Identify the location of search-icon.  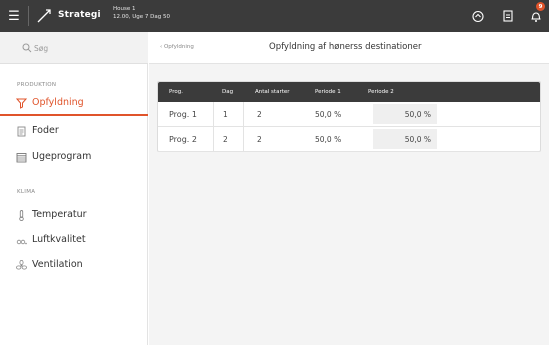
(27, 48).